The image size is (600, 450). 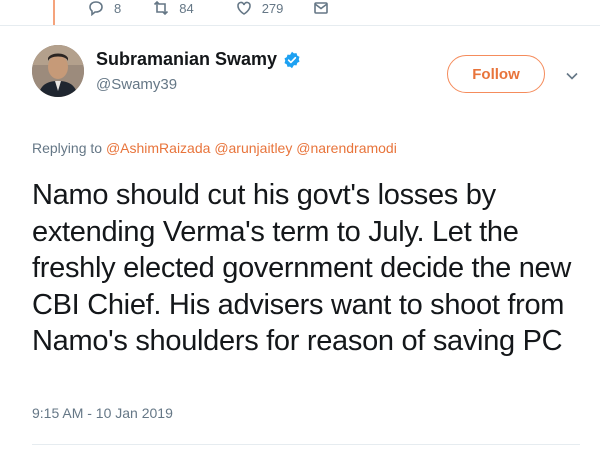 What do you see at coordinates (346, 148) in the screenshot?
I see `mention-link: @narendramodi` at bounding box center [346, 148].